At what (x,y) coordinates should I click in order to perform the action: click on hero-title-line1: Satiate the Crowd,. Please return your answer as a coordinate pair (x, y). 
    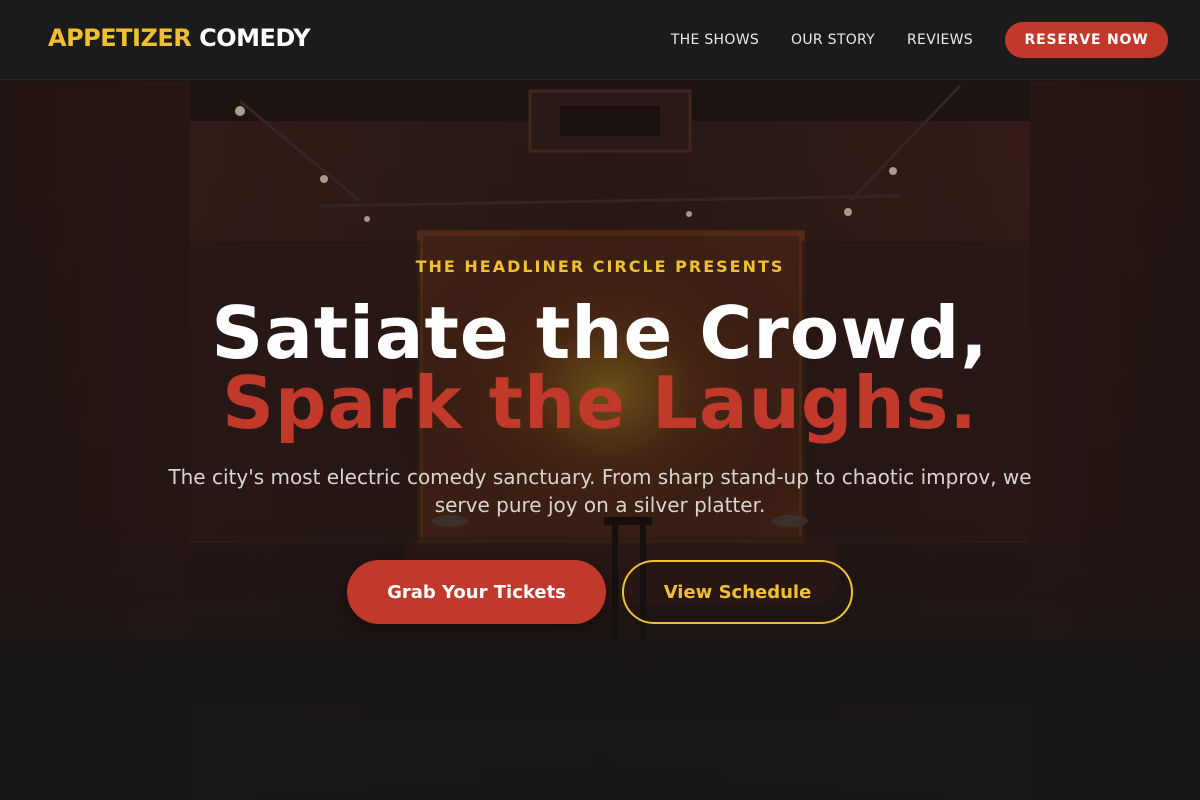
    Looking at the image, I should click on (600, 333).